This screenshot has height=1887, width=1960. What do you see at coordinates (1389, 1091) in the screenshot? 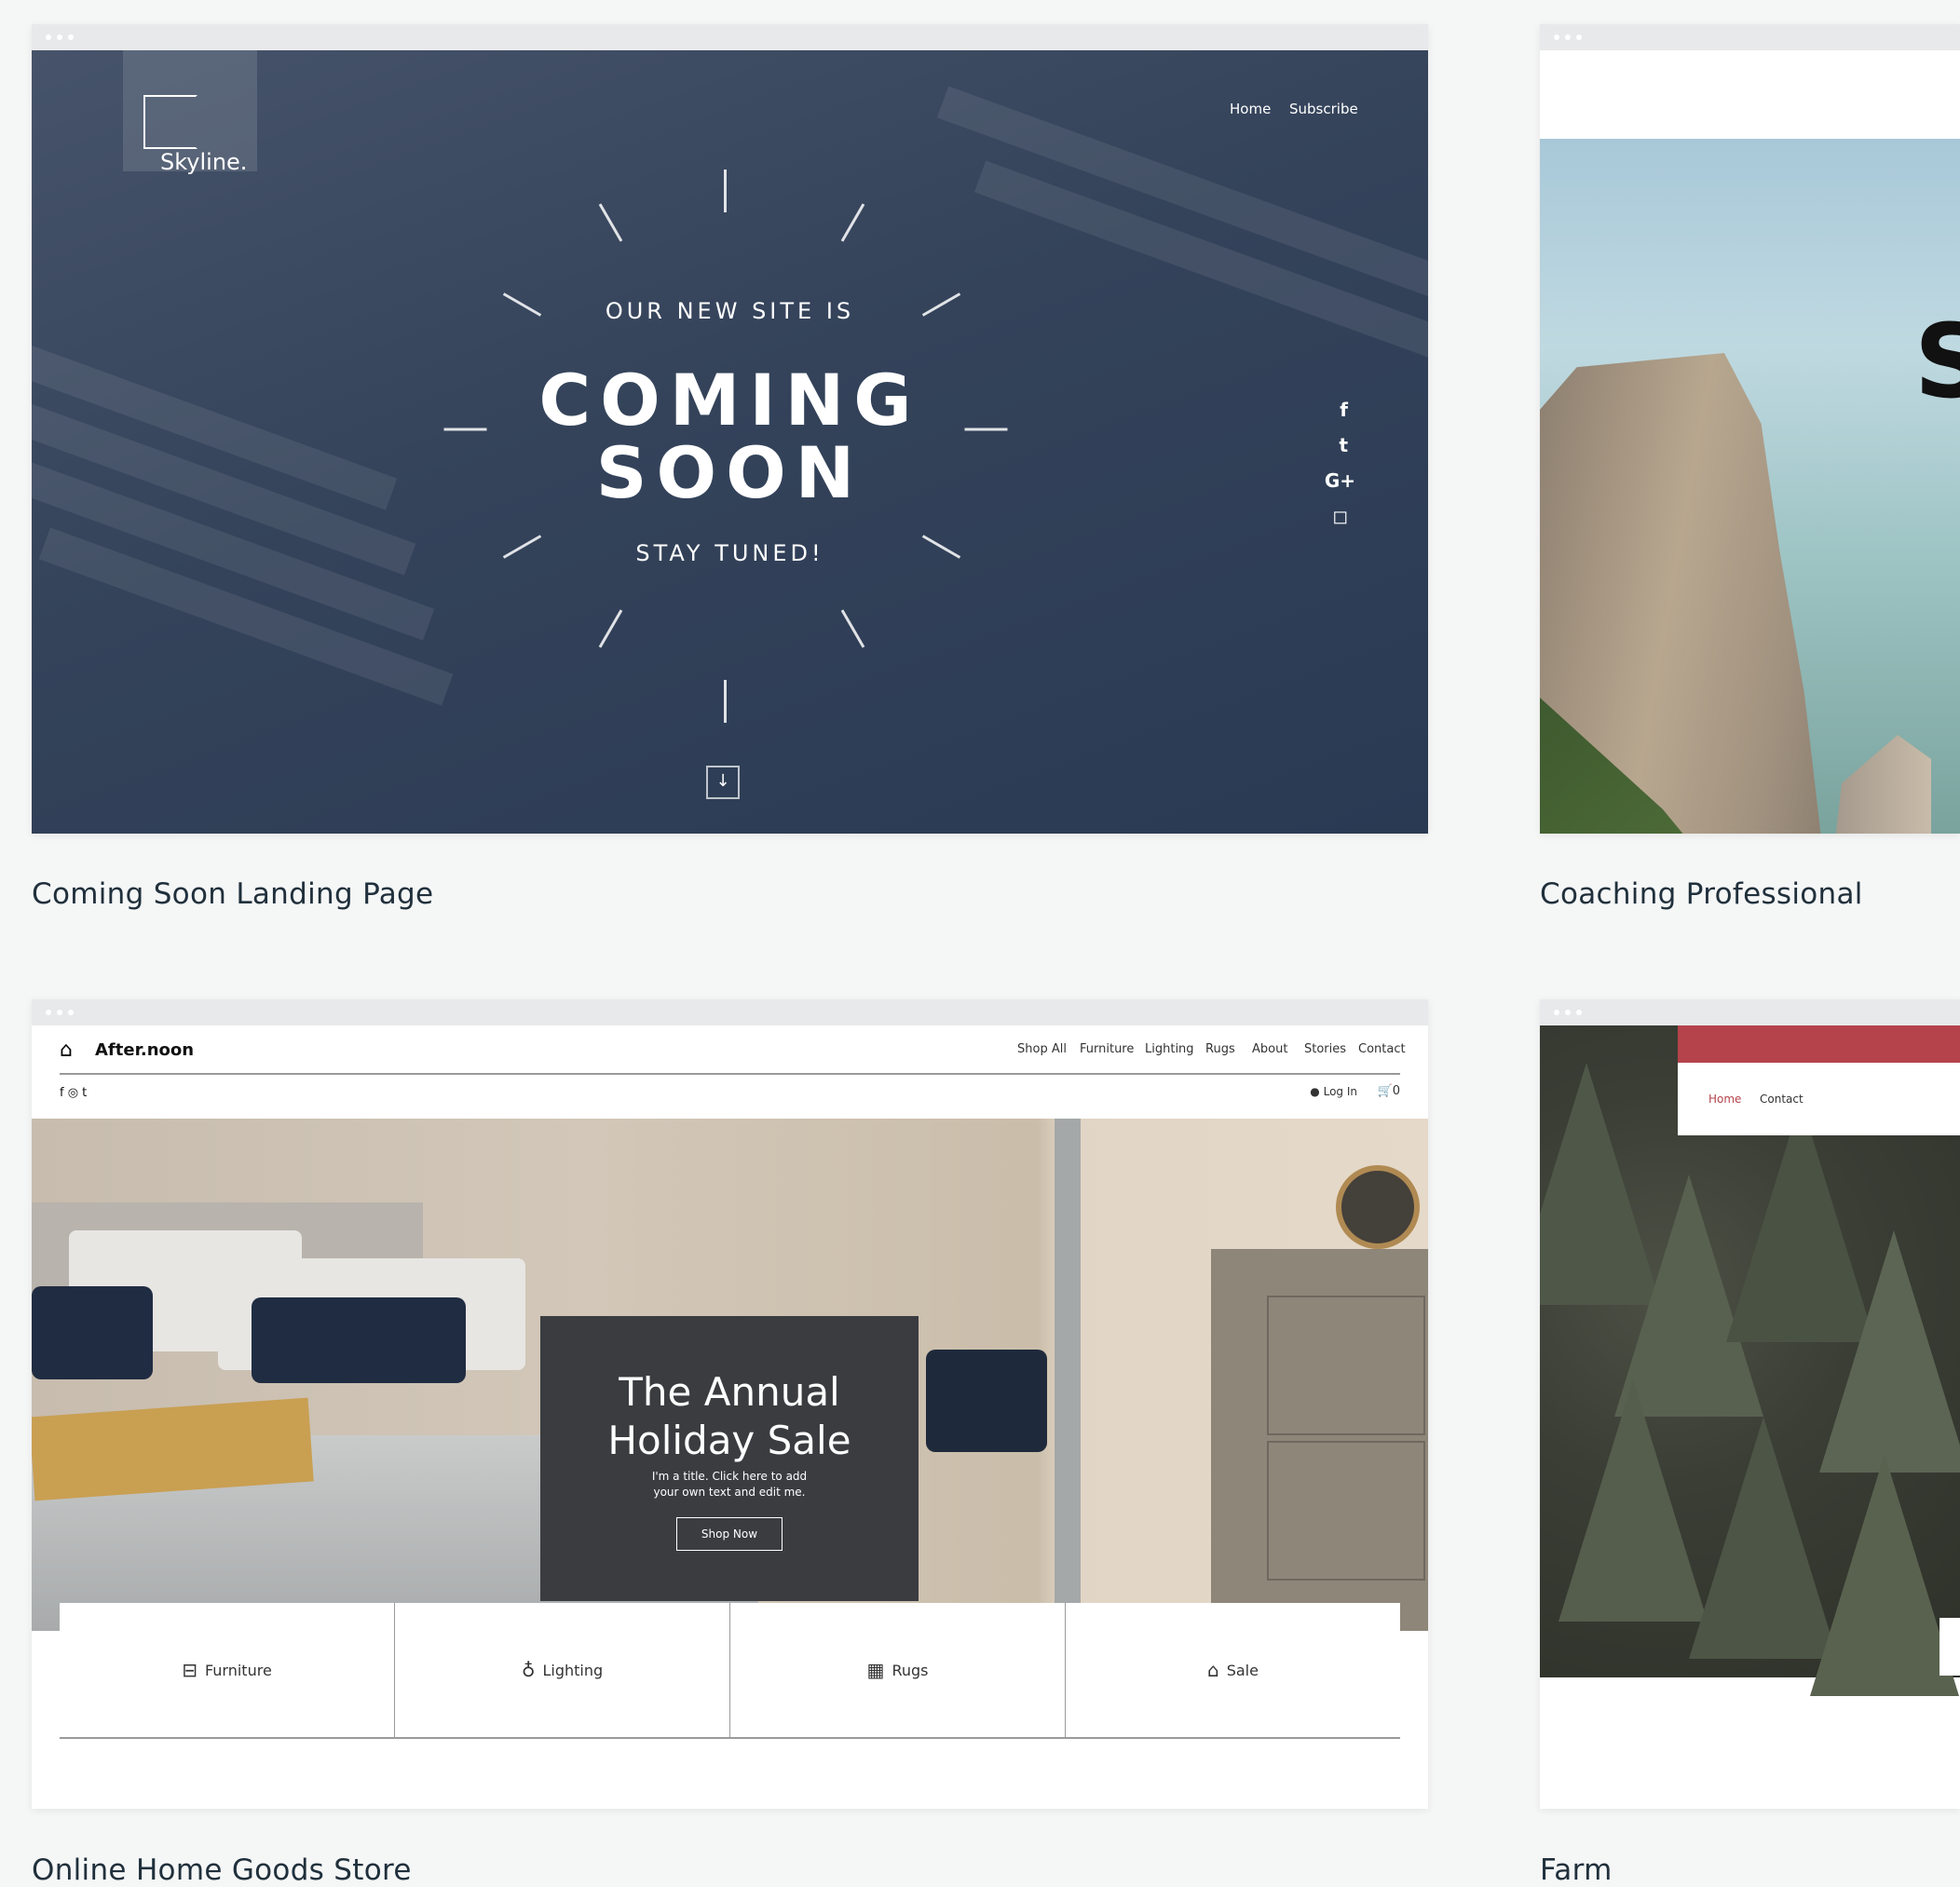
I see `cart-icon: 🛒0` at bounding box center [1389, 1091].